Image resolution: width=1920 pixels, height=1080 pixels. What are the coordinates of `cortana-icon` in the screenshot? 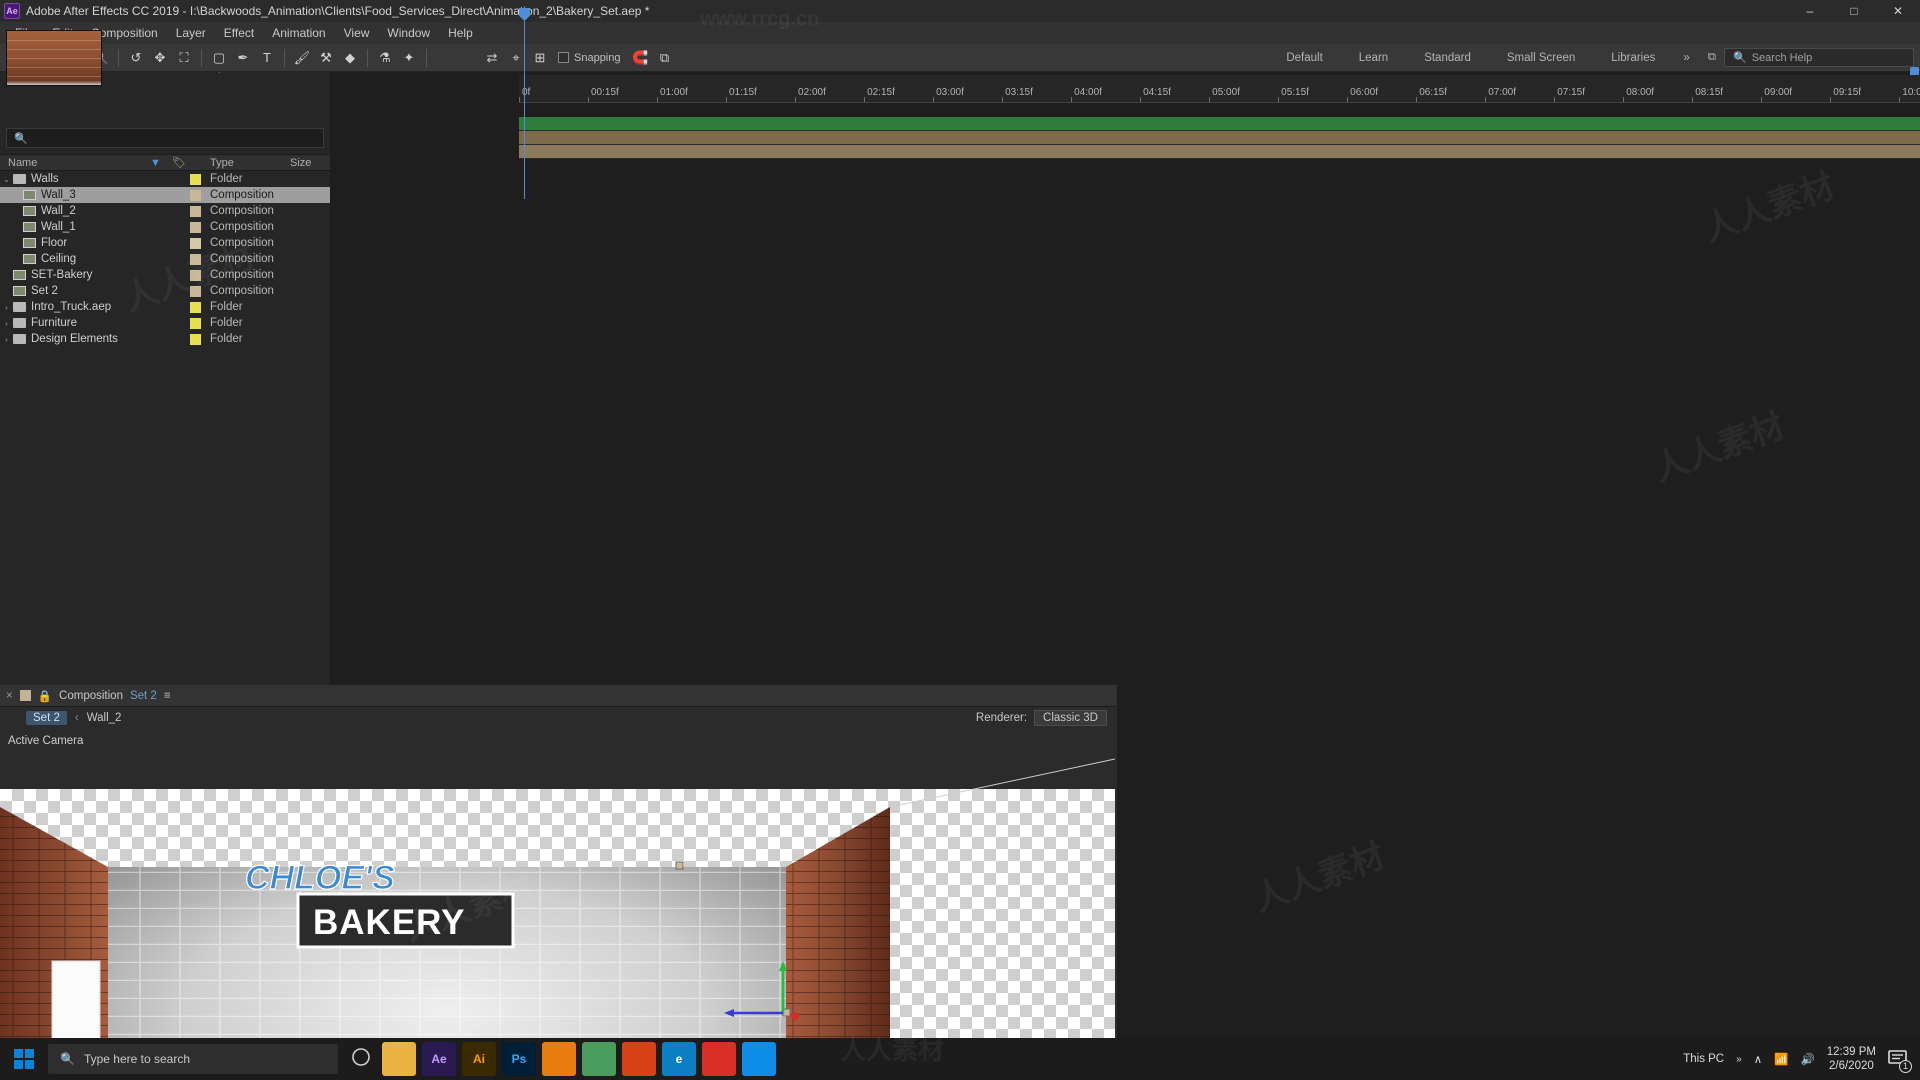 It's located at (361, 1059).